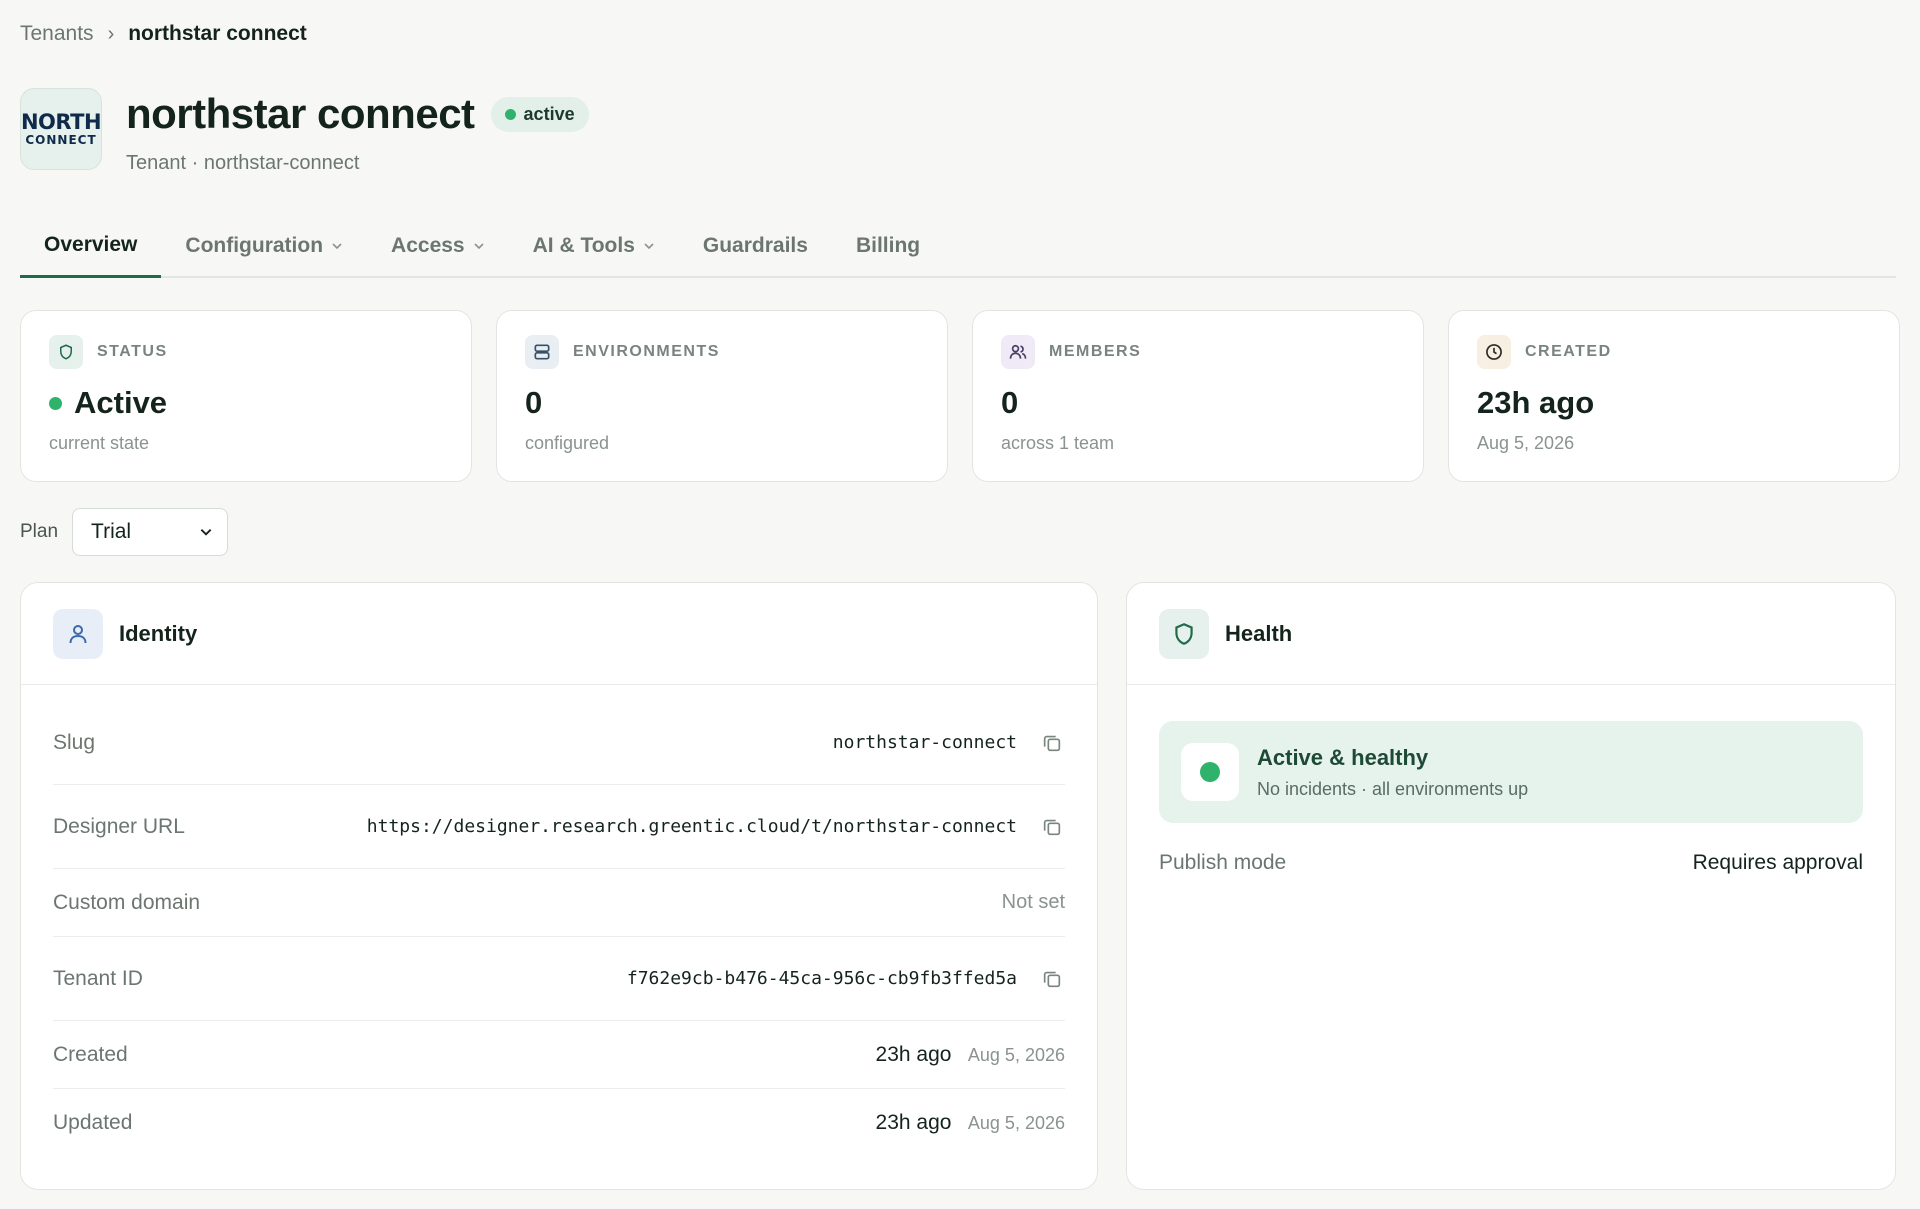 The height and width of the screenshot is (1209, 1920). What do you see at coordinates (254, 245) in the screenshot?
I see `tab-configuration-label: Configuration` at bounding box center [254, 245].